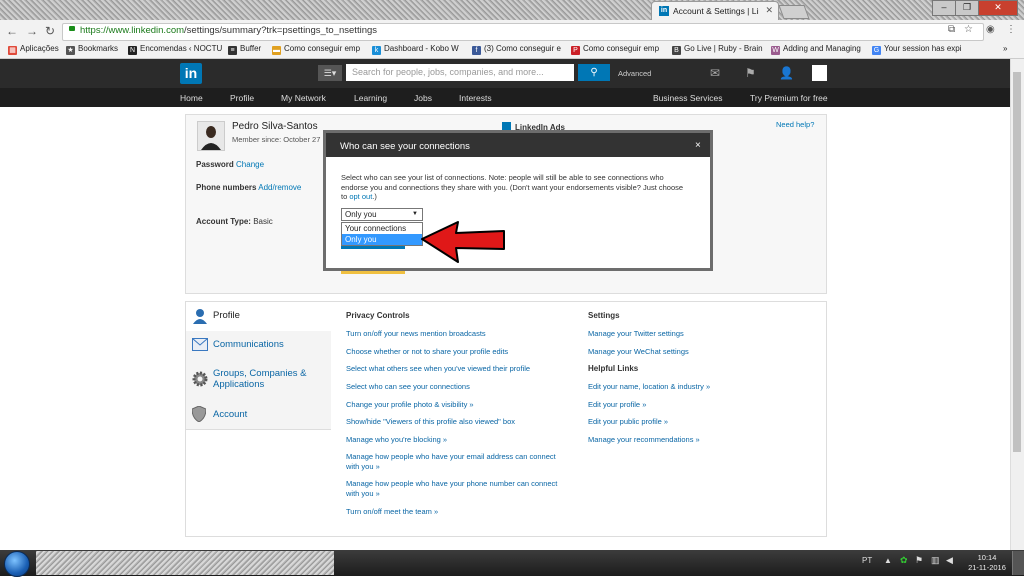 The width and height of the screenshot is (1024, 577). I want to click on tray-expand-icon: ▲, so click(888, 560).